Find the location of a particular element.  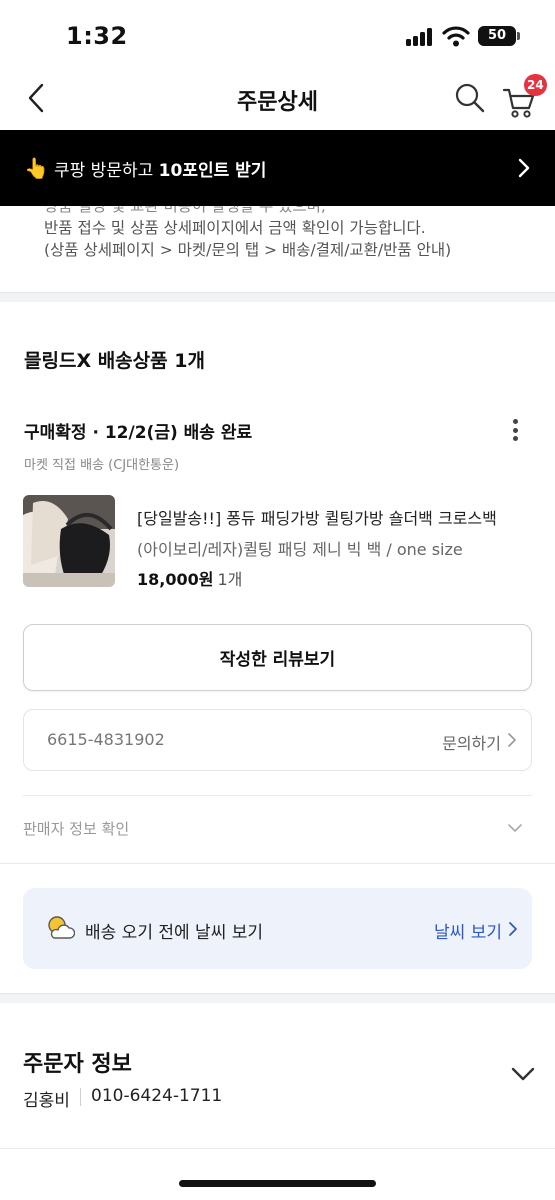

notice-line-1: 반품 접수 및 상품 상세페이지에서 금액 확인이 가능합니다. is located at coordinates (235, 228).